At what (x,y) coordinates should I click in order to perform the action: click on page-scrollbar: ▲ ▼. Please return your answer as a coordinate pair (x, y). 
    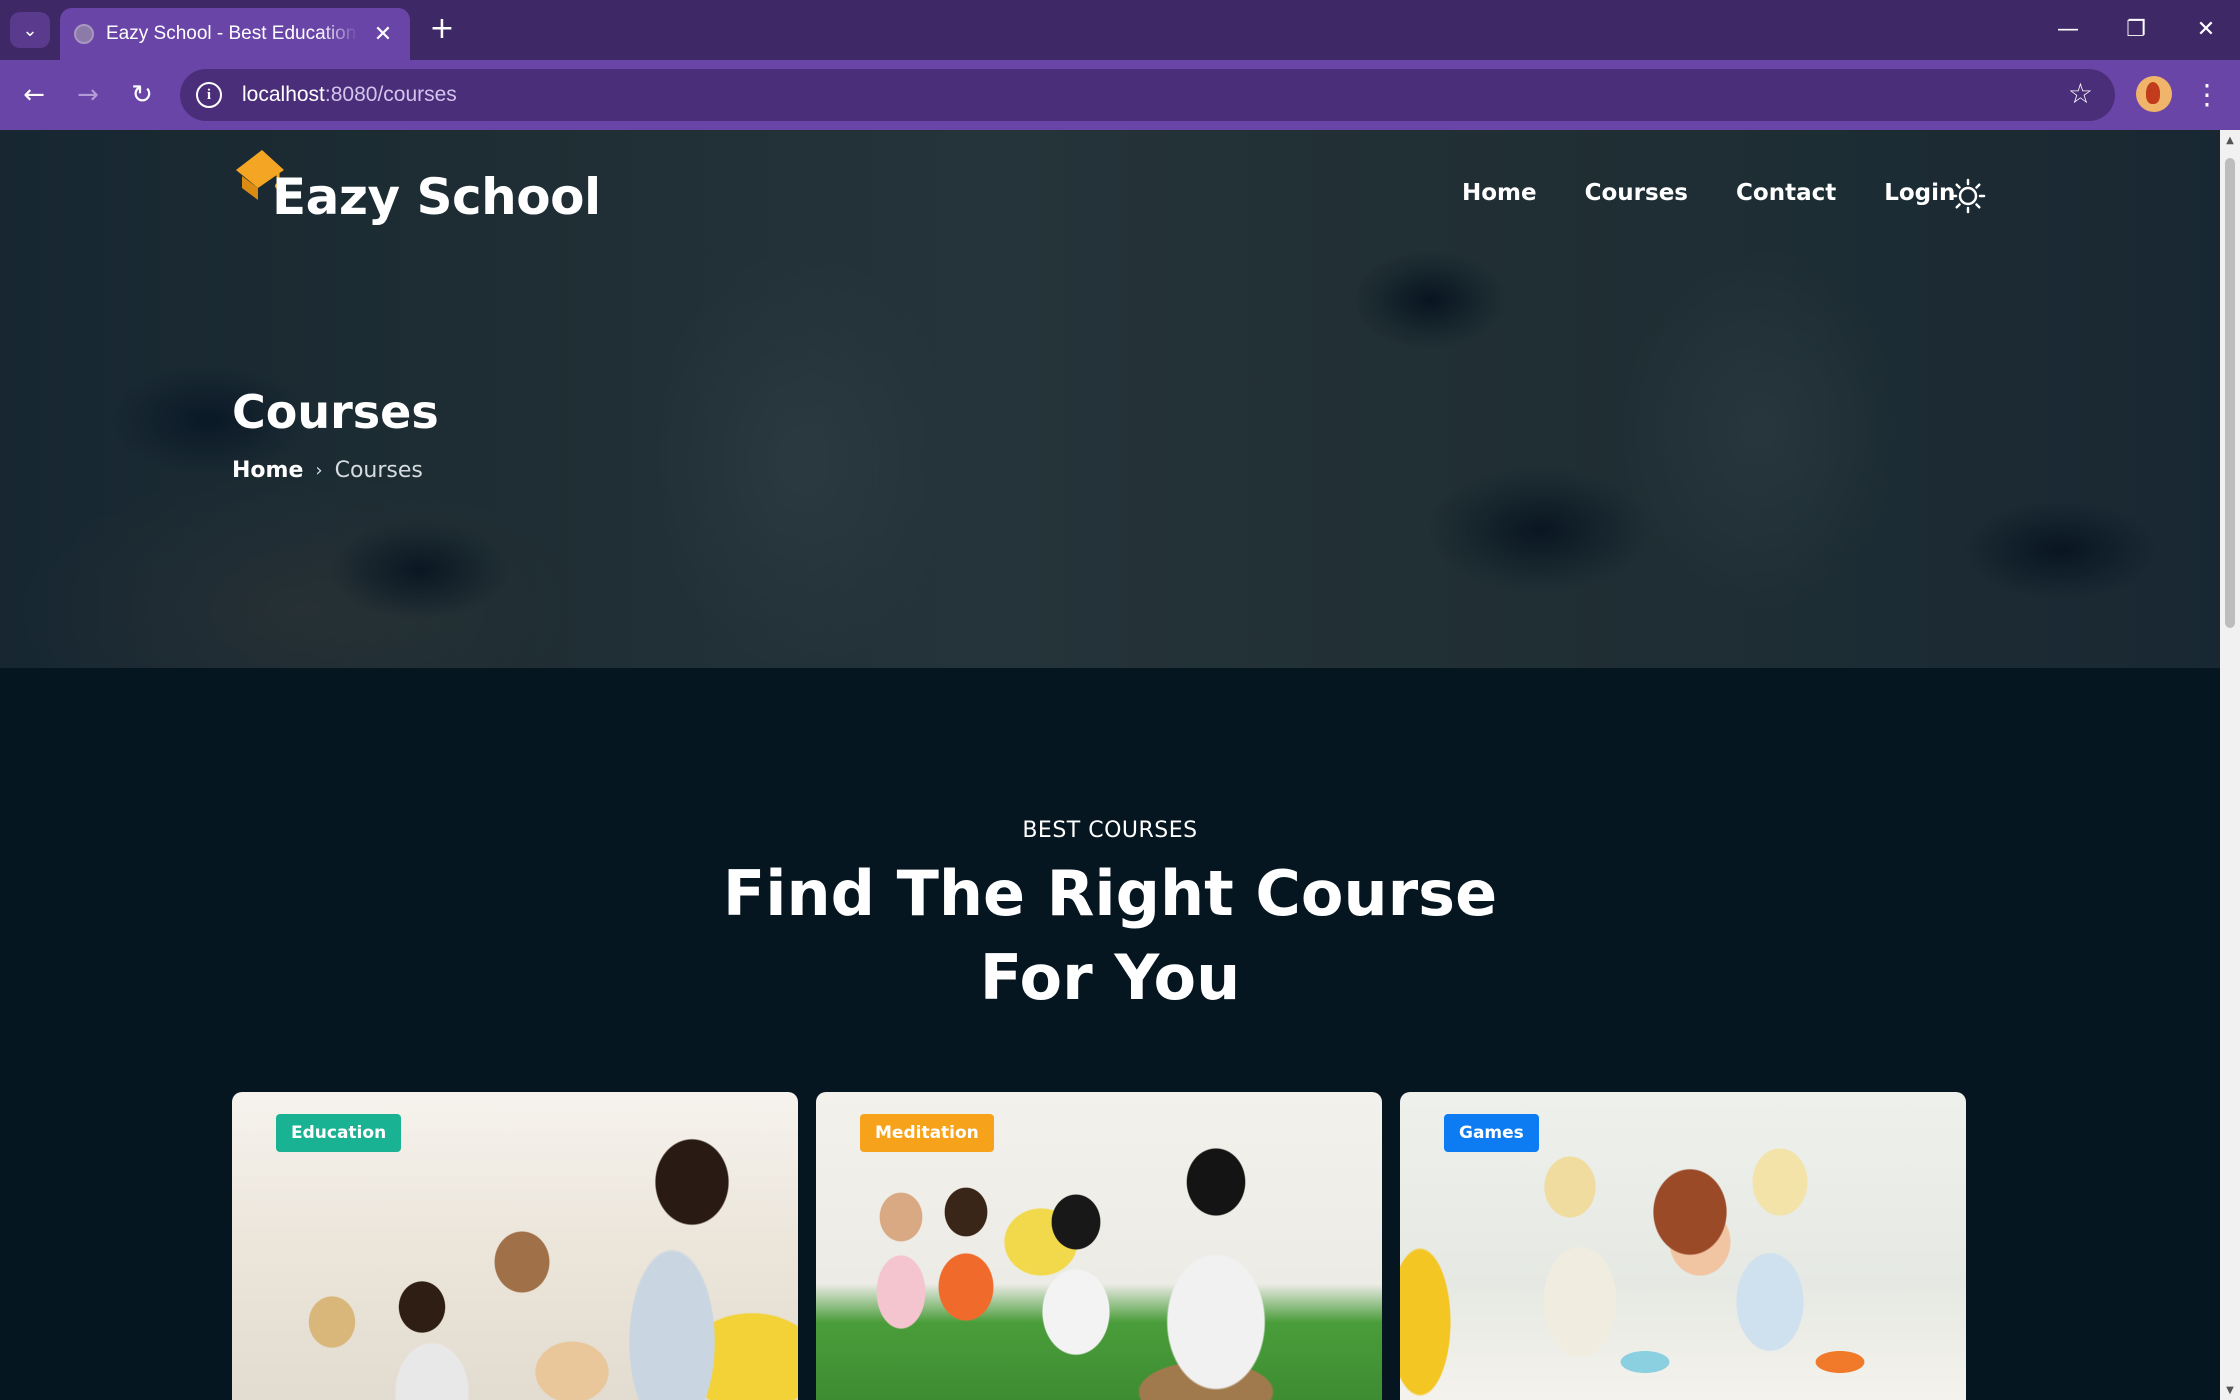
    Looking at the image, I should click on (2230, 765).